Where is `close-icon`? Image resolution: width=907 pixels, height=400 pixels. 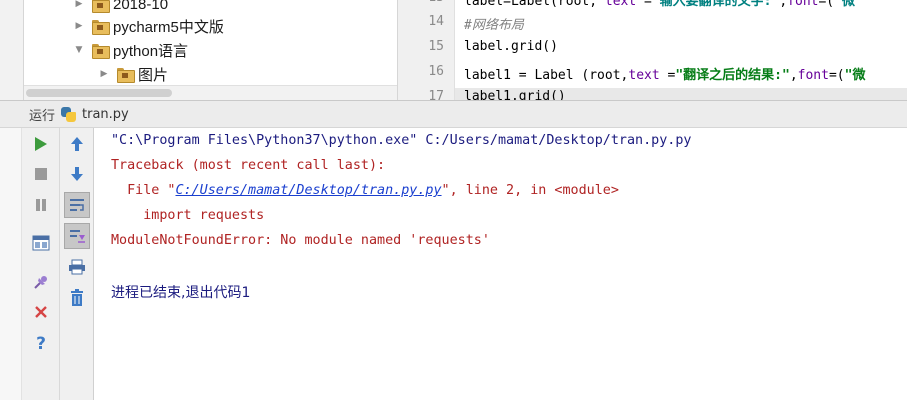 close-icon is located at coordinates (41, 312).